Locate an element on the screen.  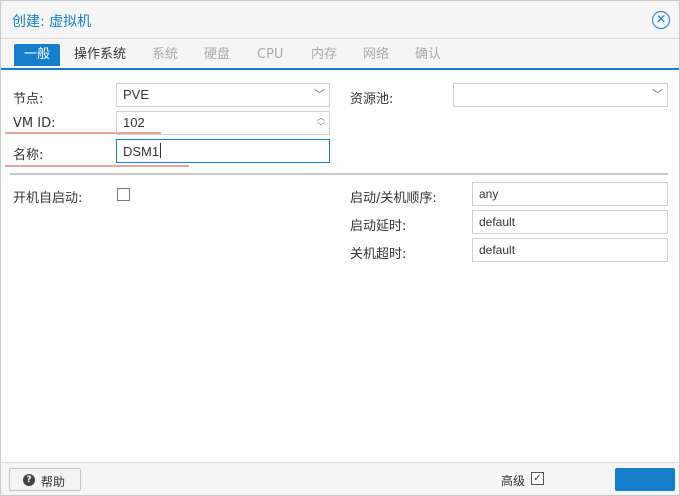
pool-select: ﹀ is located at coordinates (560, 95).